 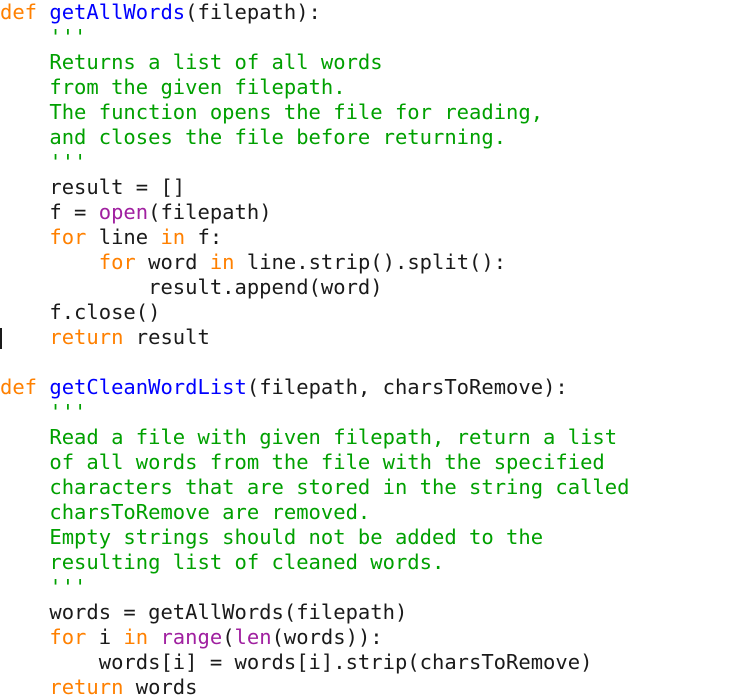 I want to click on code-line: f.close(), so click(x=365, y=312).